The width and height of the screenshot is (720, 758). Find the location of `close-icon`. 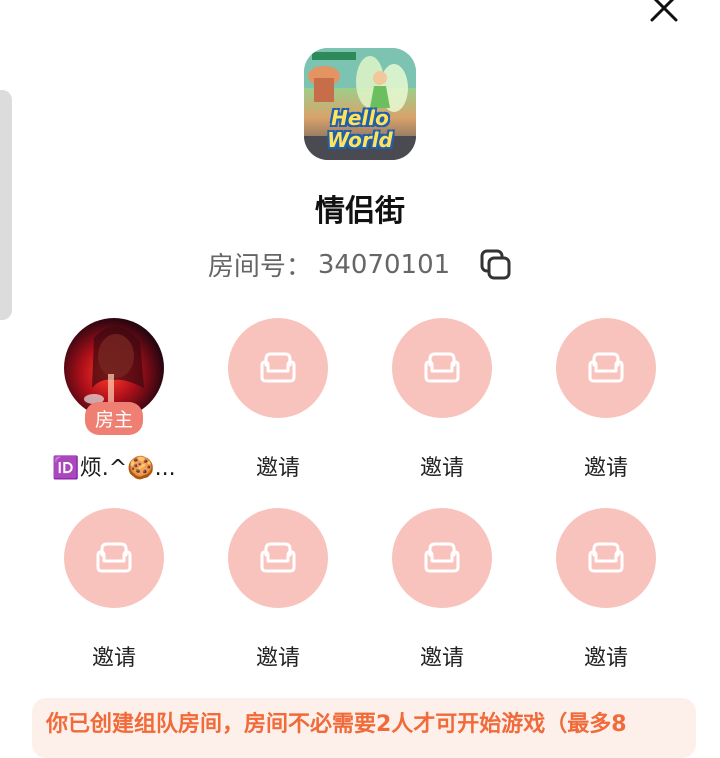

close-icon is located at coordinates (664, 11).